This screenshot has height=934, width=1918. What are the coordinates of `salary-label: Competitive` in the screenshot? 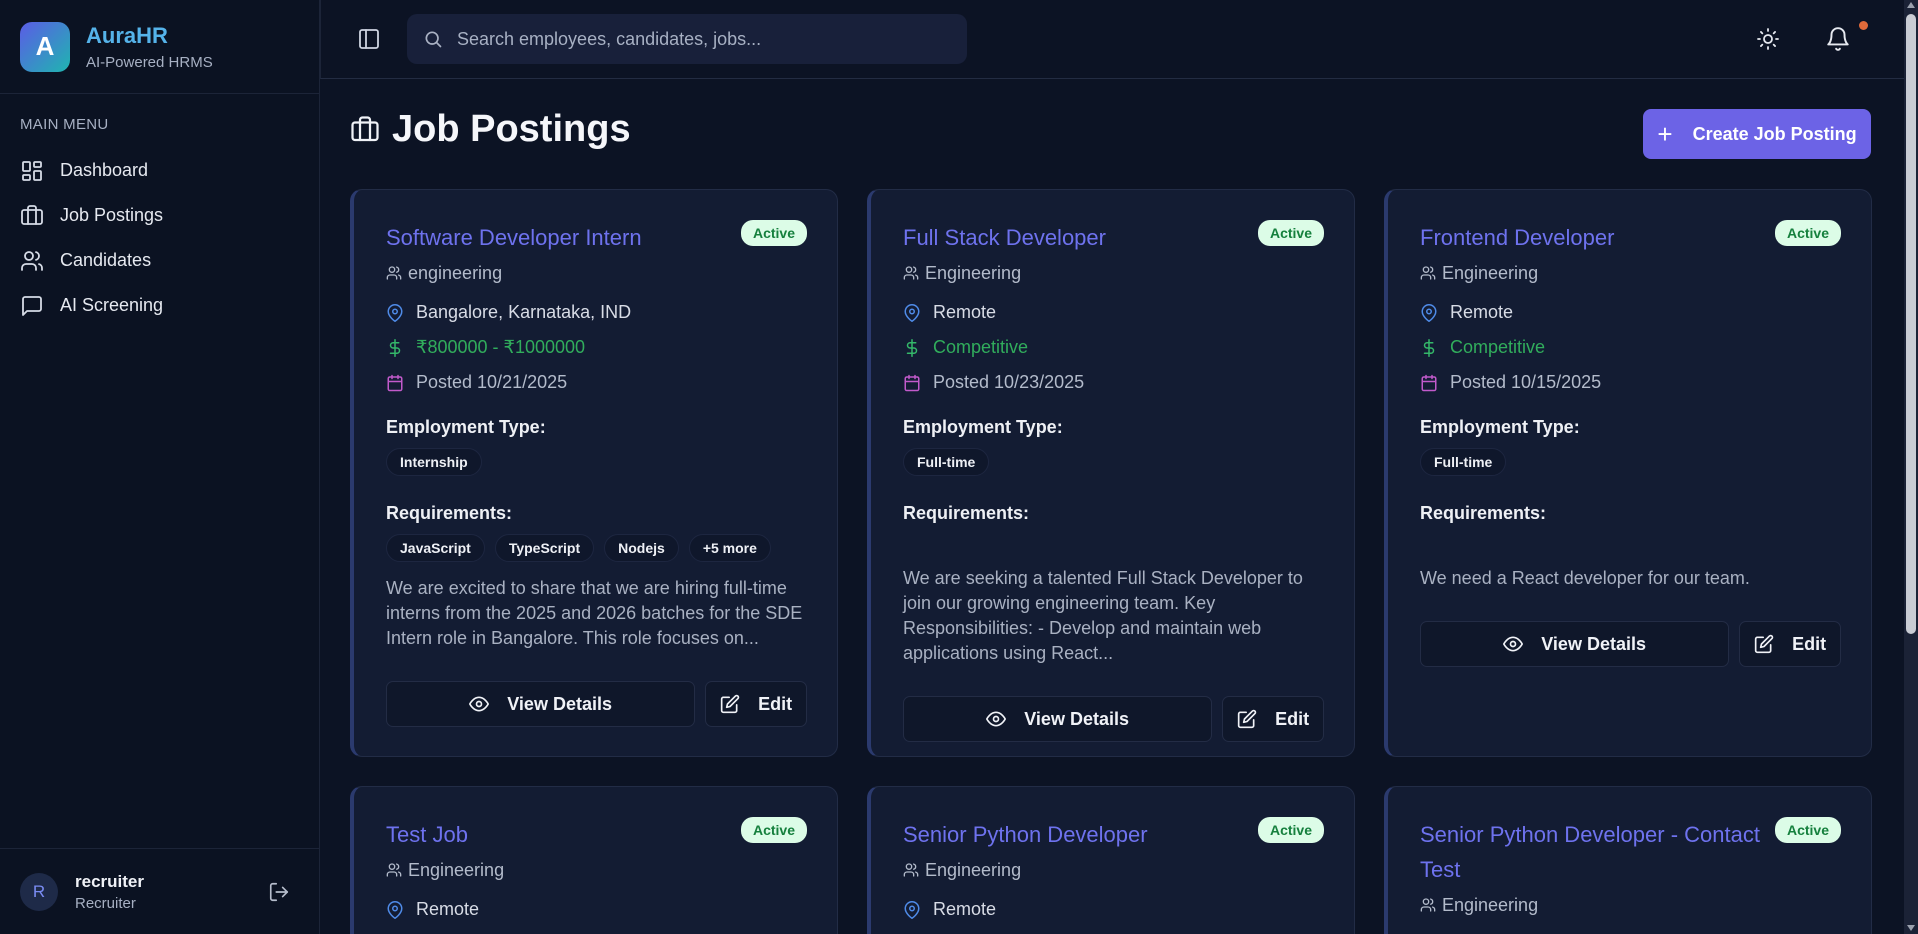 It's located at (981, 347).